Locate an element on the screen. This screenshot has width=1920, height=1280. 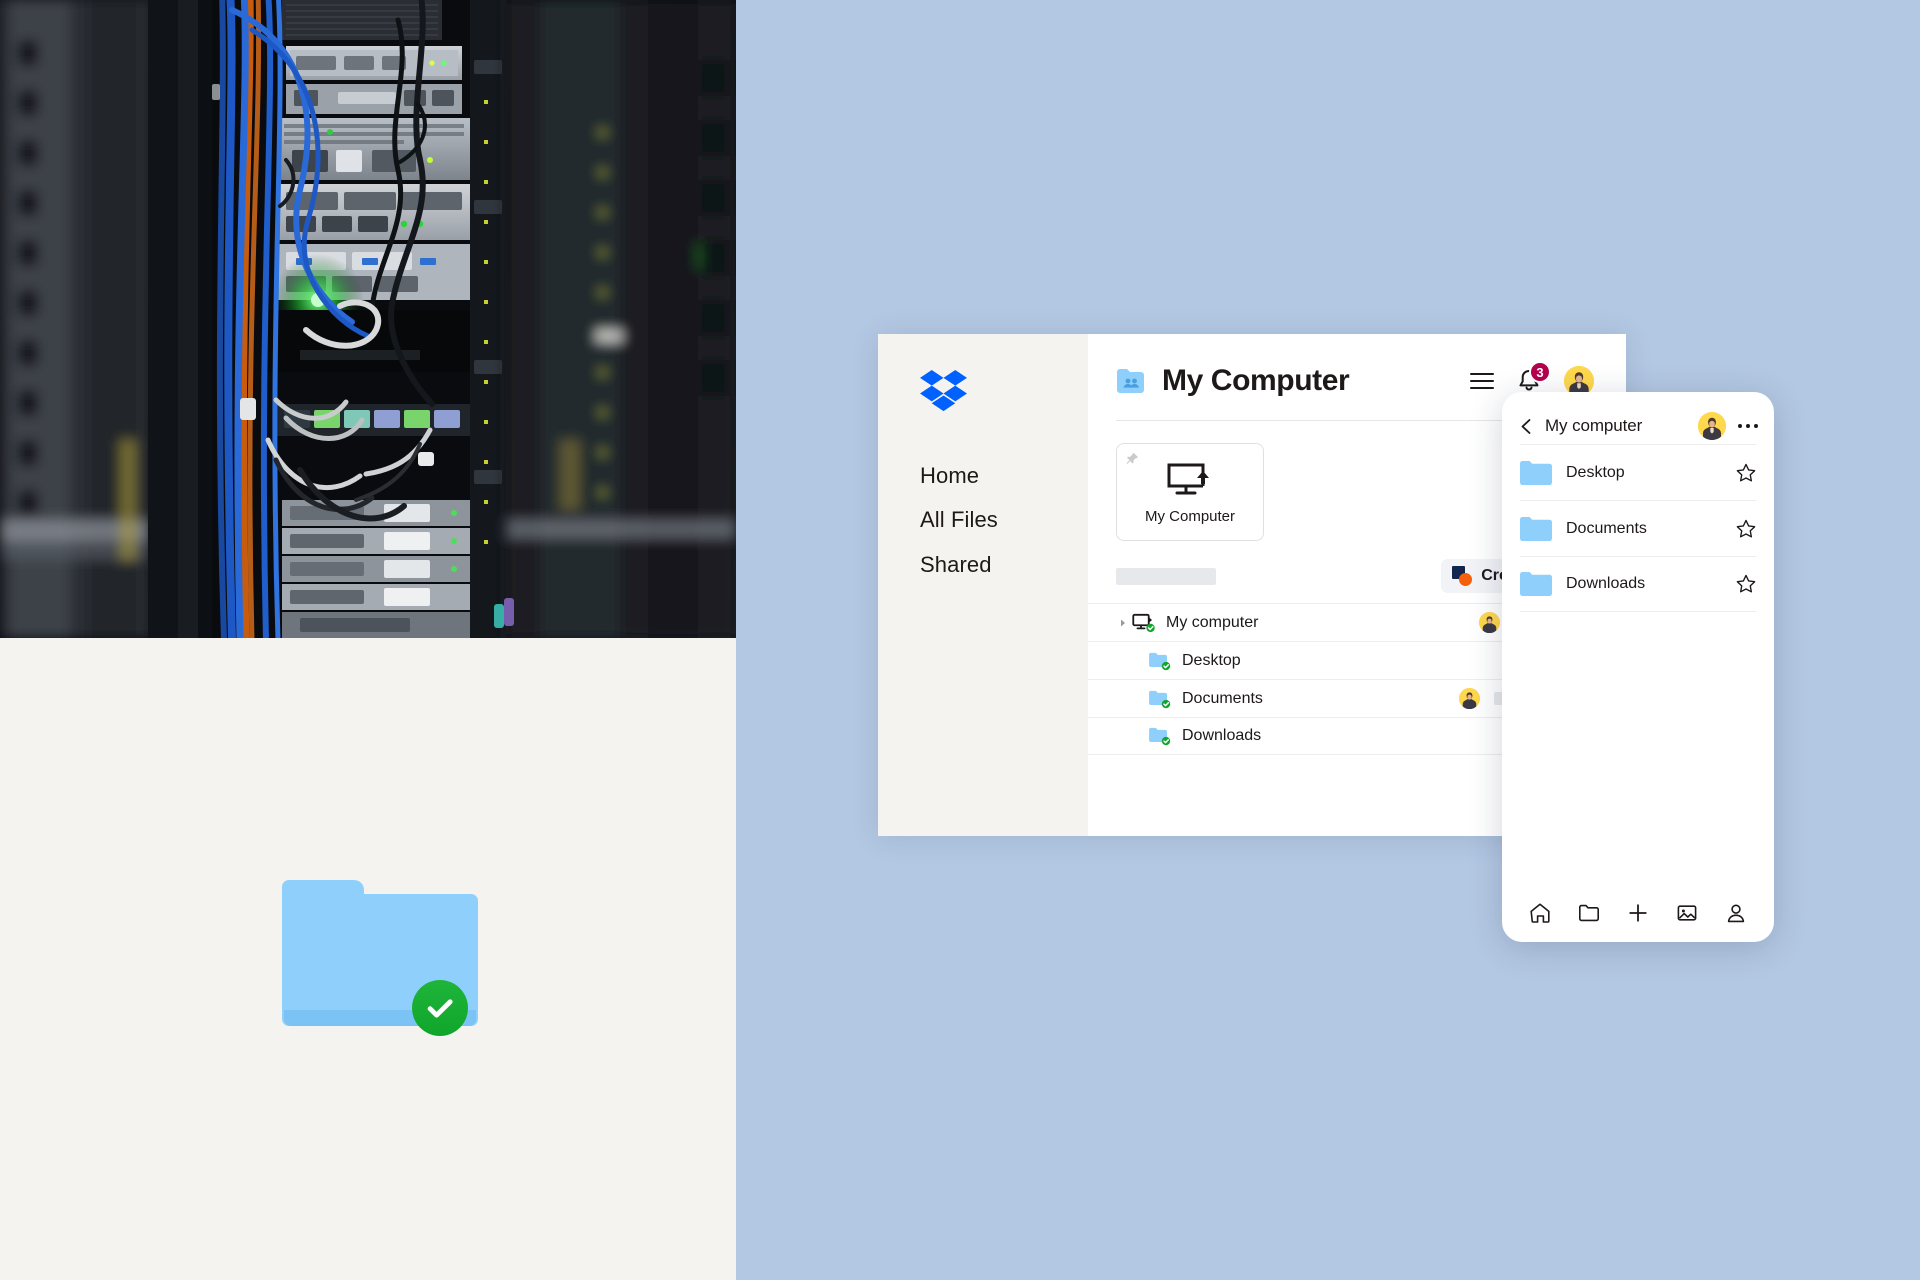
monitor-upload-icon is located at coordinates (1188, 479).